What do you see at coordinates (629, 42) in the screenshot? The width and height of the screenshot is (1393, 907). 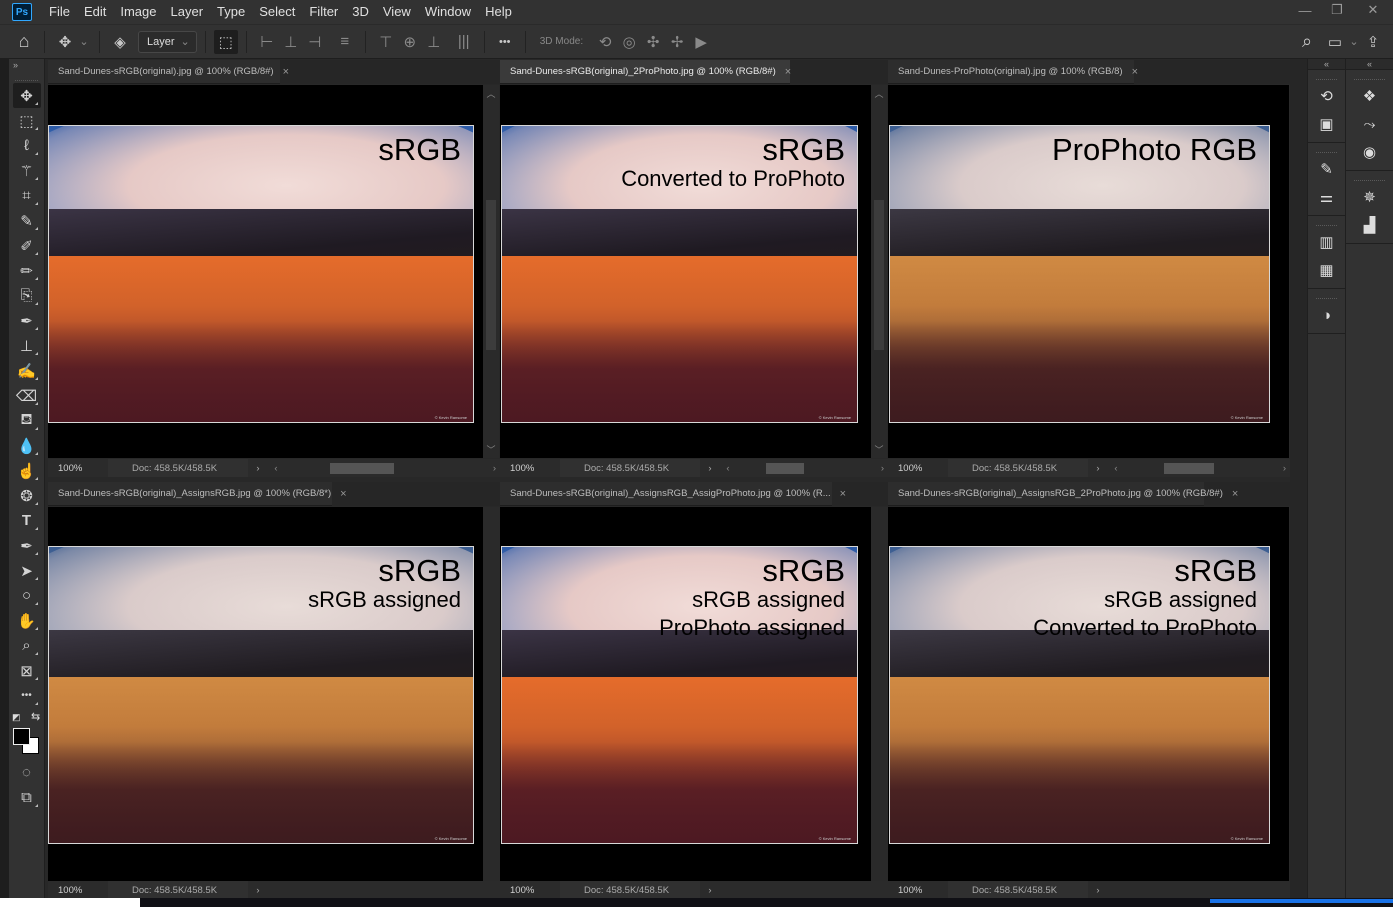 I see `3d-roll-icon: ◎` at bounding box center [629, 42].